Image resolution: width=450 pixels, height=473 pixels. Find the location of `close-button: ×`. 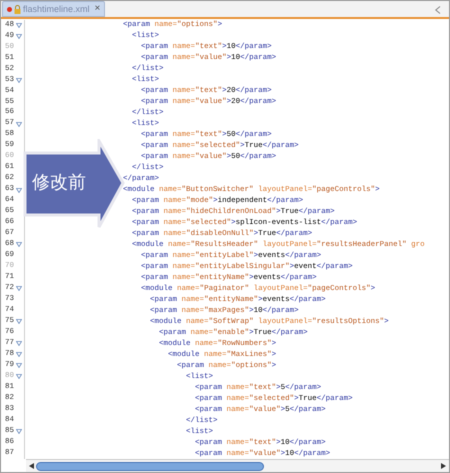

close-button: × is located at coordinates (97, 9).